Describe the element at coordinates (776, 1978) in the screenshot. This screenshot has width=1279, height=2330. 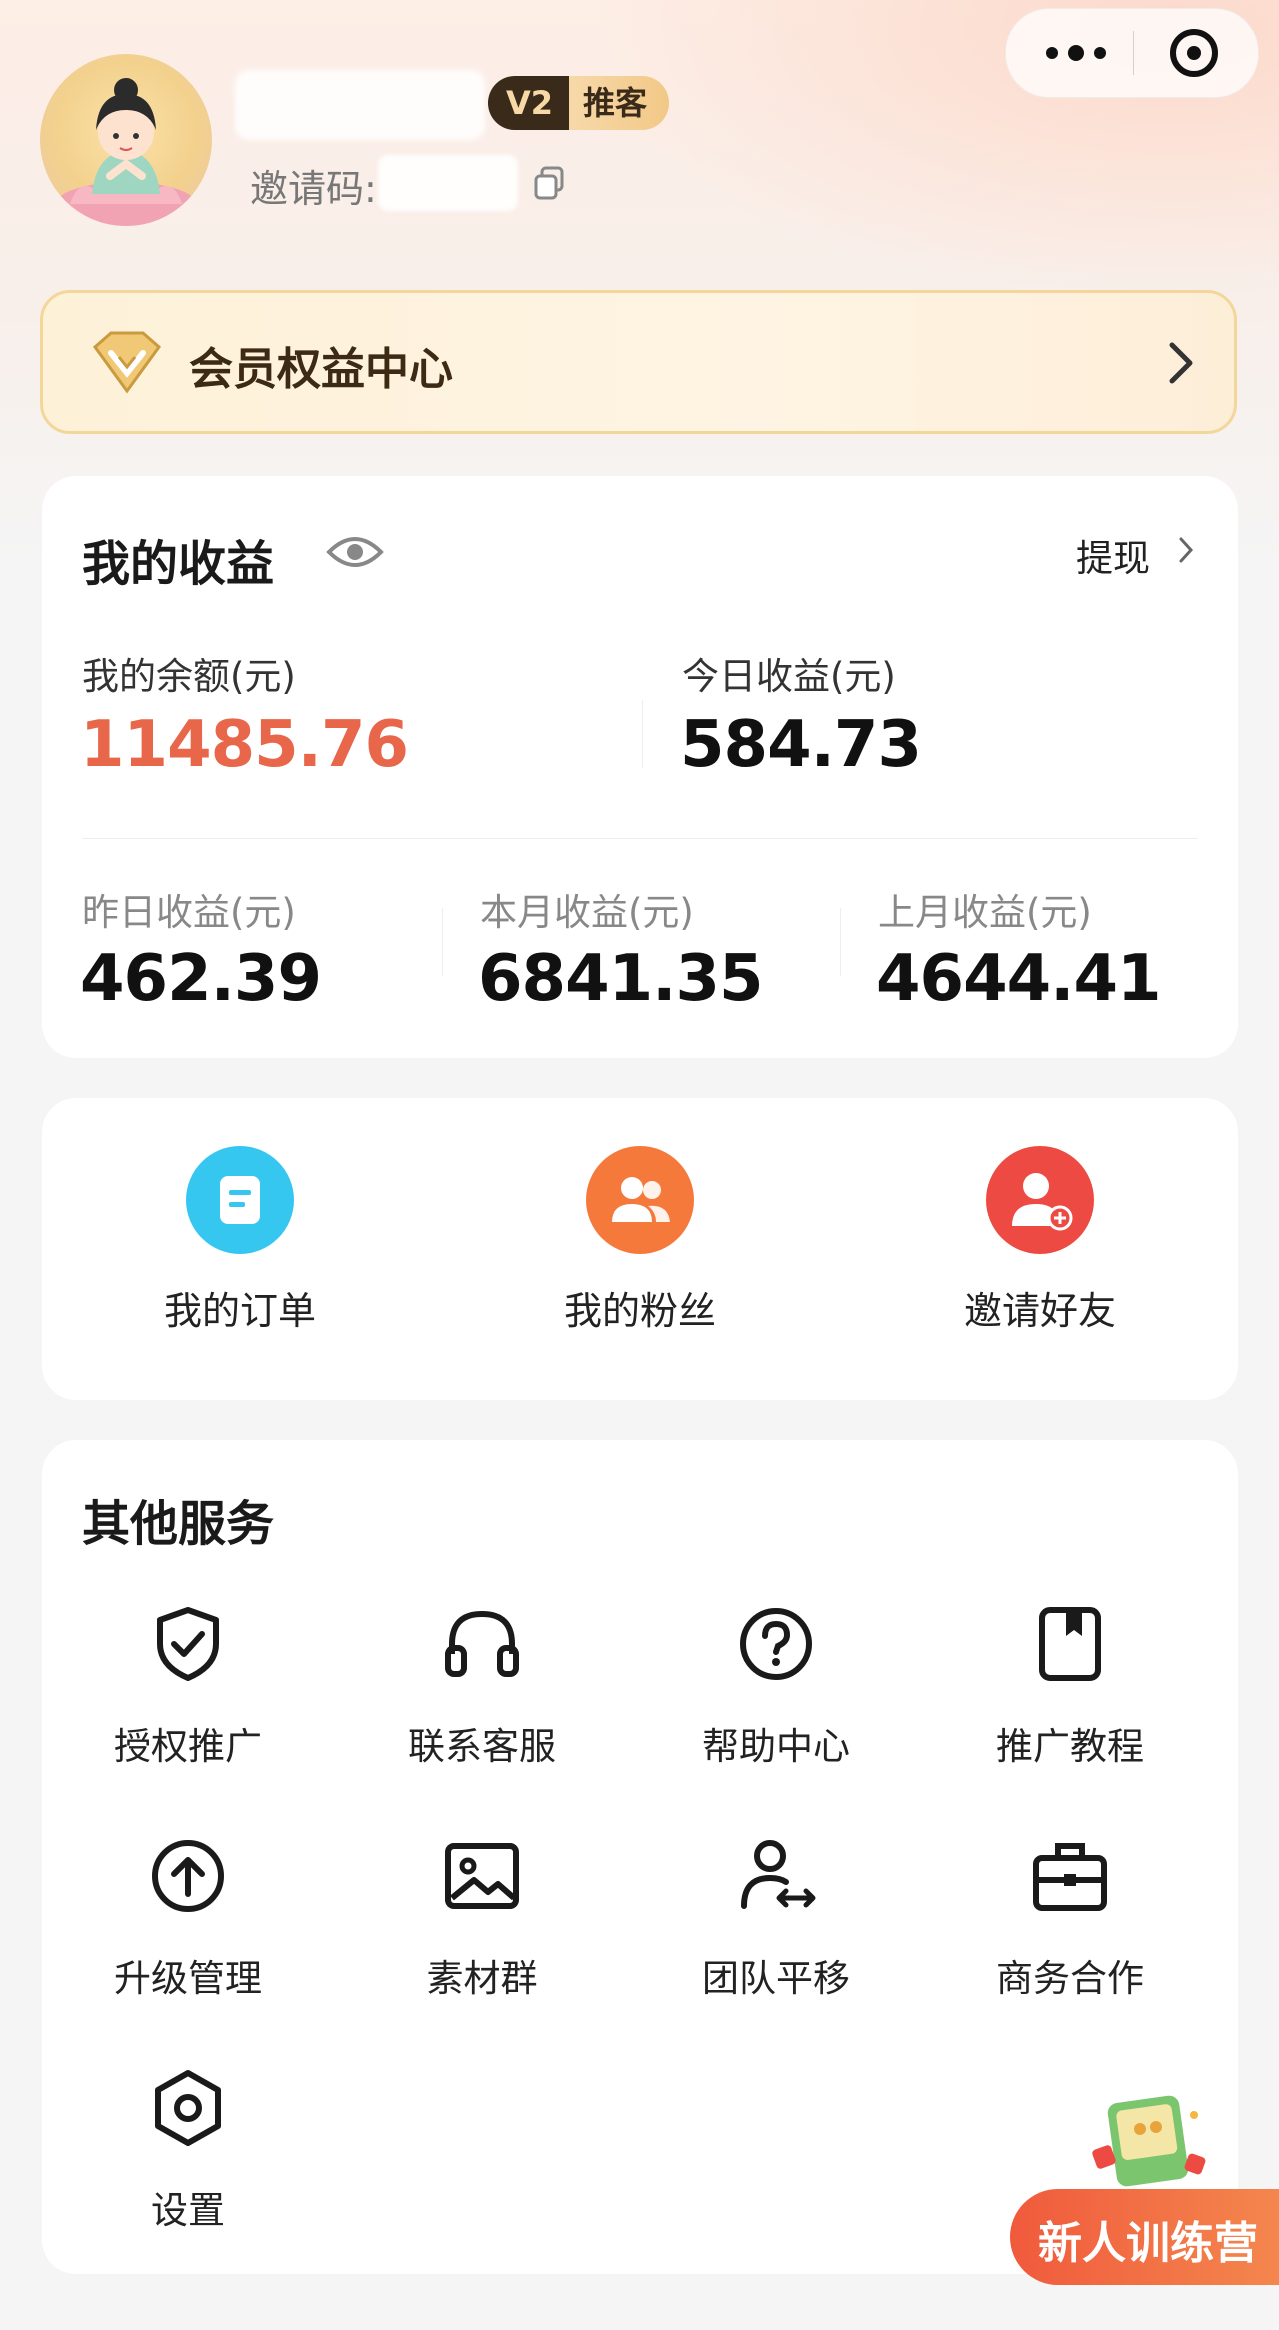
I see `service-label: 团队平移` at that location.